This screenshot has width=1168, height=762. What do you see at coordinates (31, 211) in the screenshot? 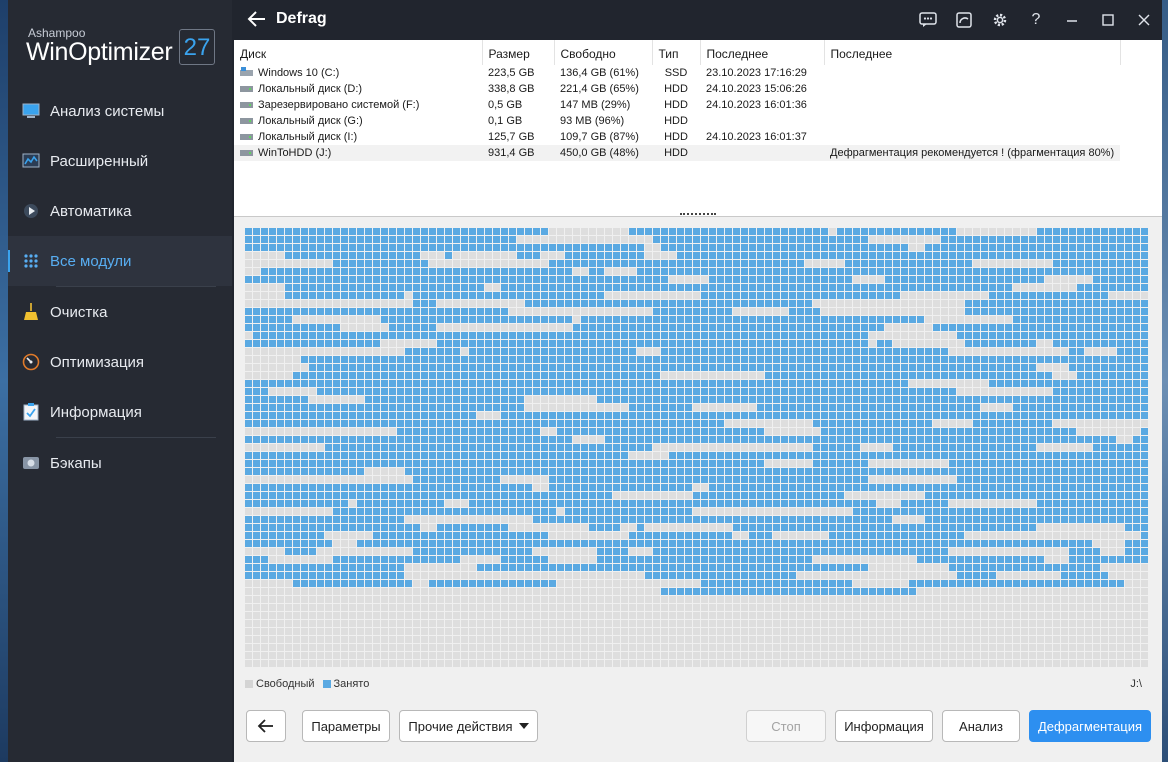
I see `play-icon` at bounding box center [31, 211].